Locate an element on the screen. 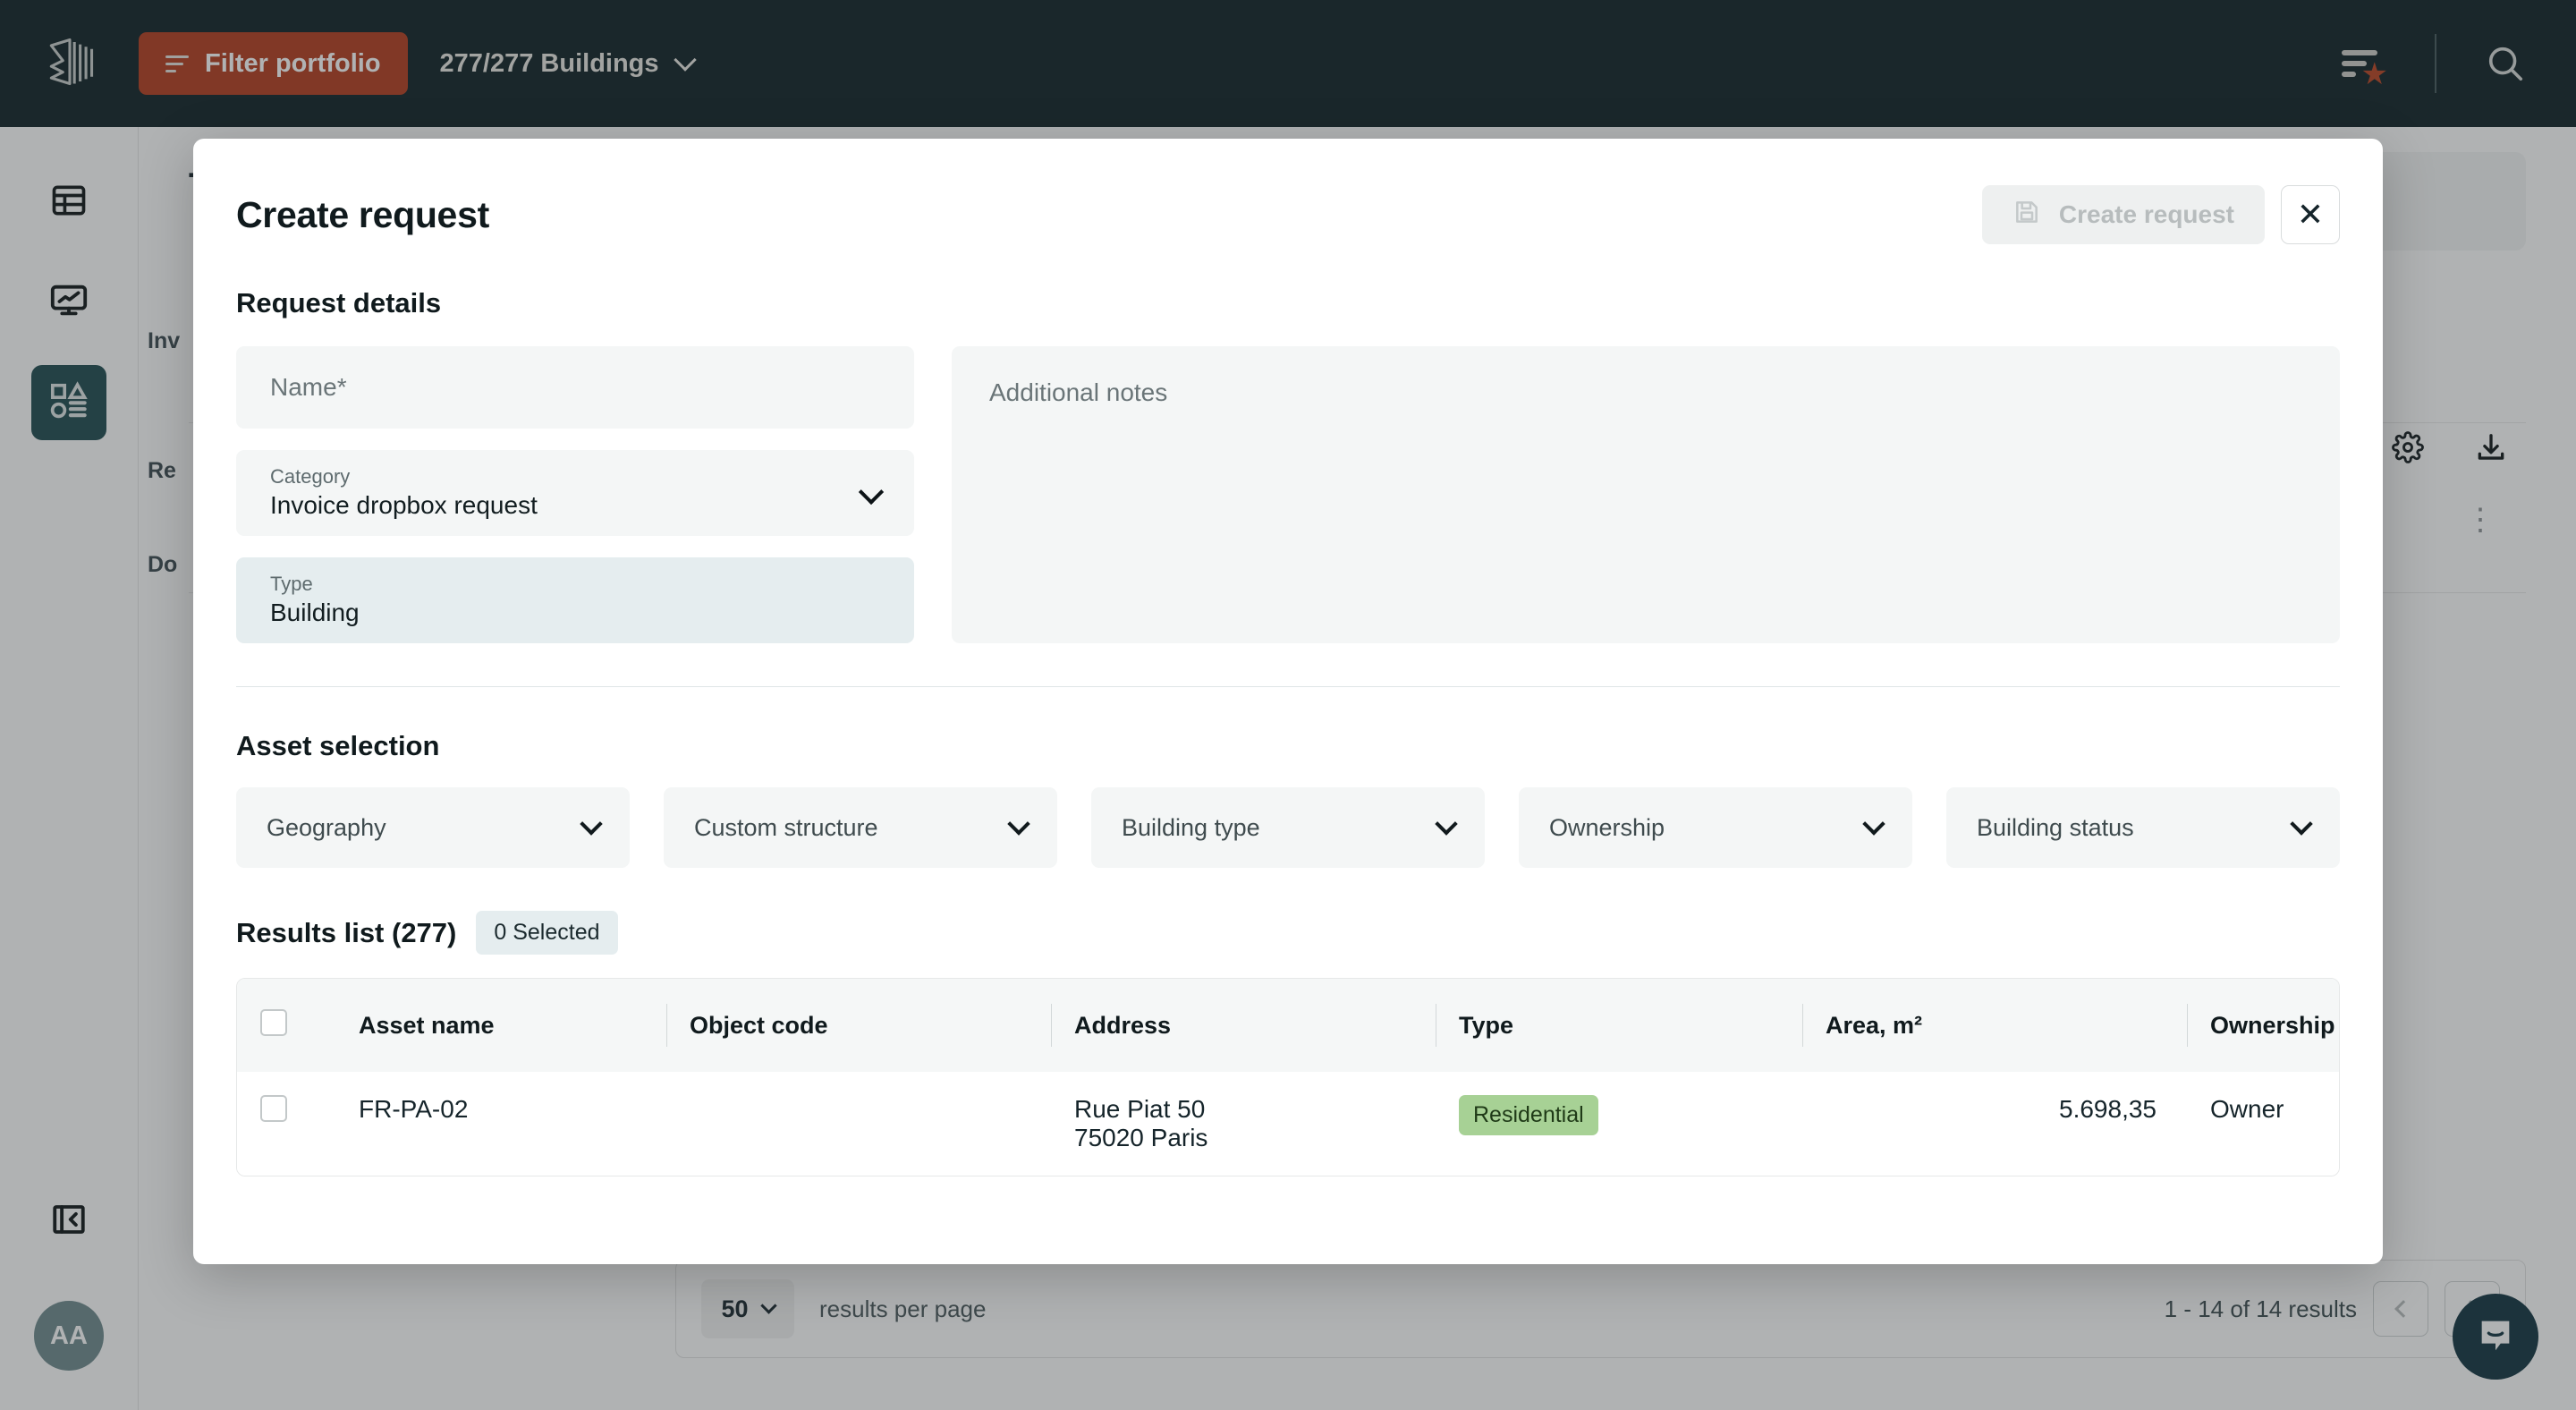  filter-building-type-label: Building type is located at coordinates (1191, 827).